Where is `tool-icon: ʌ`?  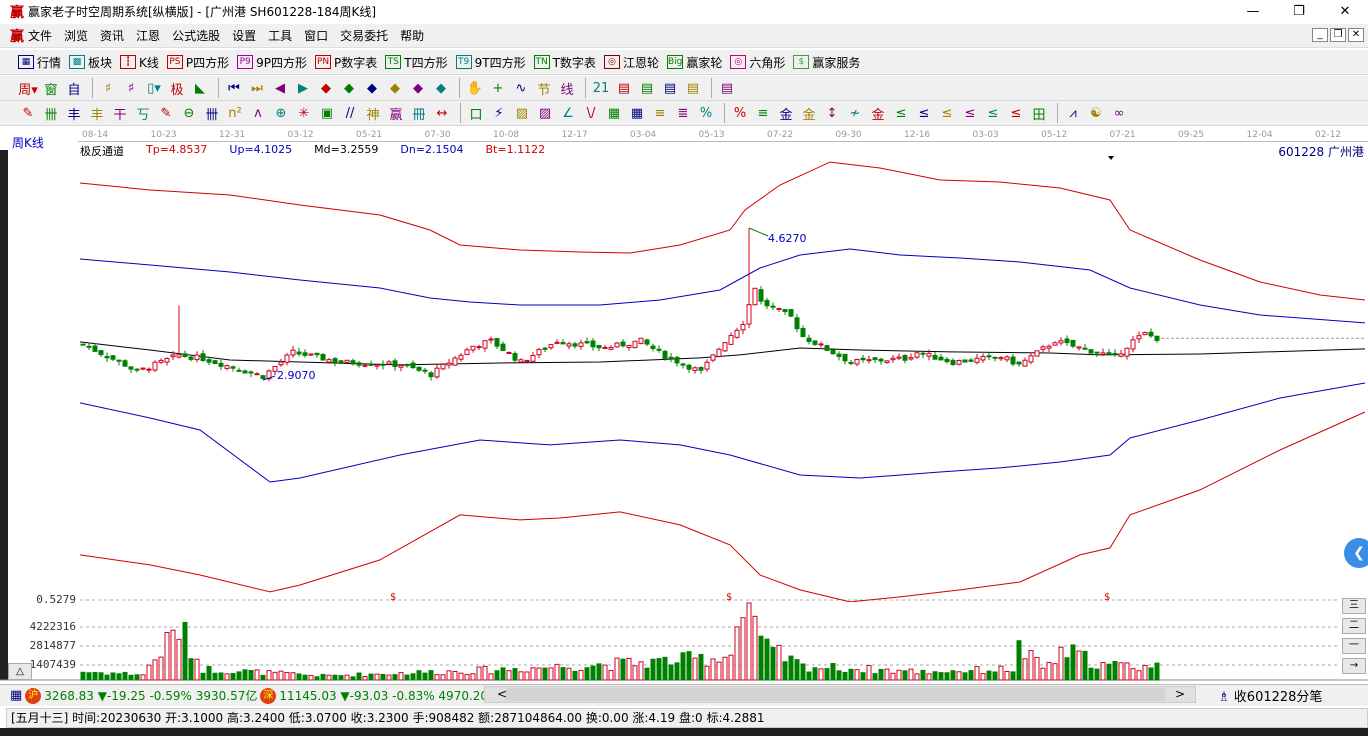
tool-icon: ʌ is located at coordinates (258, 113).